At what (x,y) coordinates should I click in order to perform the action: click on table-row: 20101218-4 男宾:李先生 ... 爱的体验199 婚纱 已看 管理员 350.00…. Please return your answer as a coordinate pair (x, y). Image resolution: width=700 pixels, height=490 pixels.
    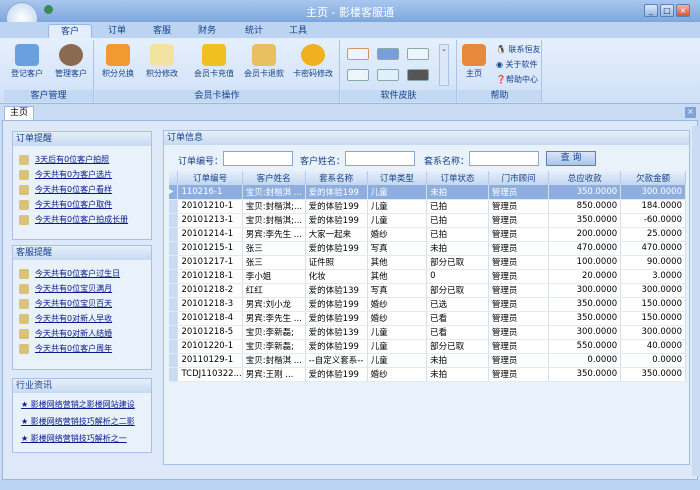
    Looking at the image, I should click on (427, 318).